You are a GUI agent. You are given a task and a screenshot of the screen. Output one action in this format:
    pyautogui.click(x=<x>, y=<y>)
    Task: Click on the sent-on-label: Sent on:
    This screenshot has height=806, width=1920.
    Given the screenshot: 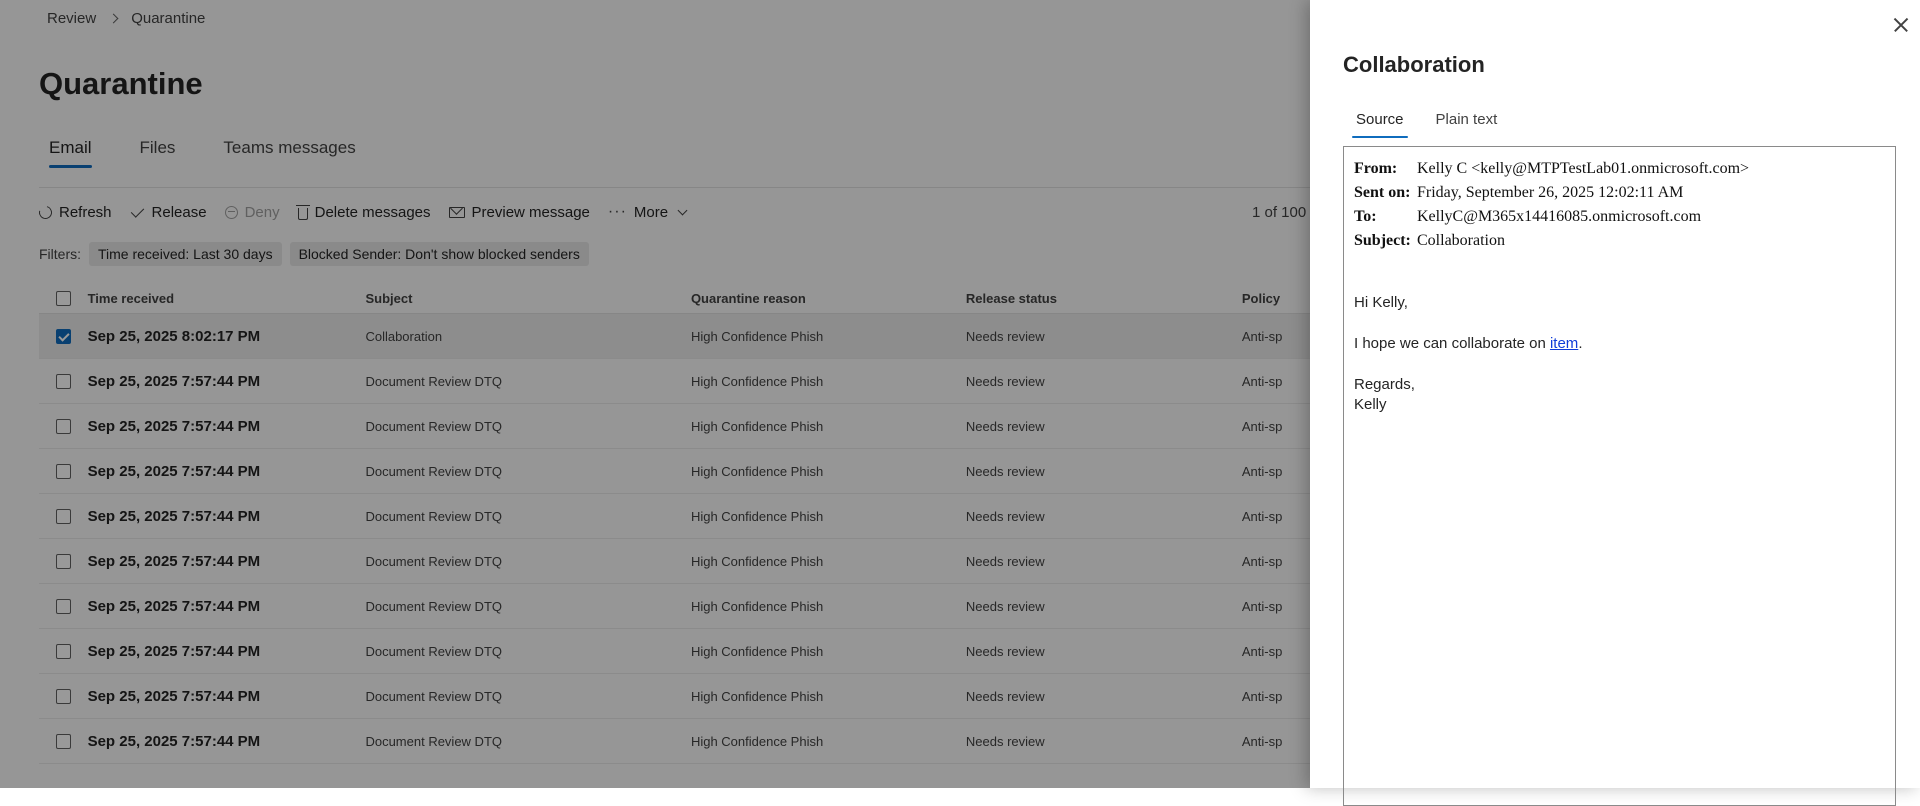 What is the action you would take?
    pyautogui.click(x=1382, y=192)
    